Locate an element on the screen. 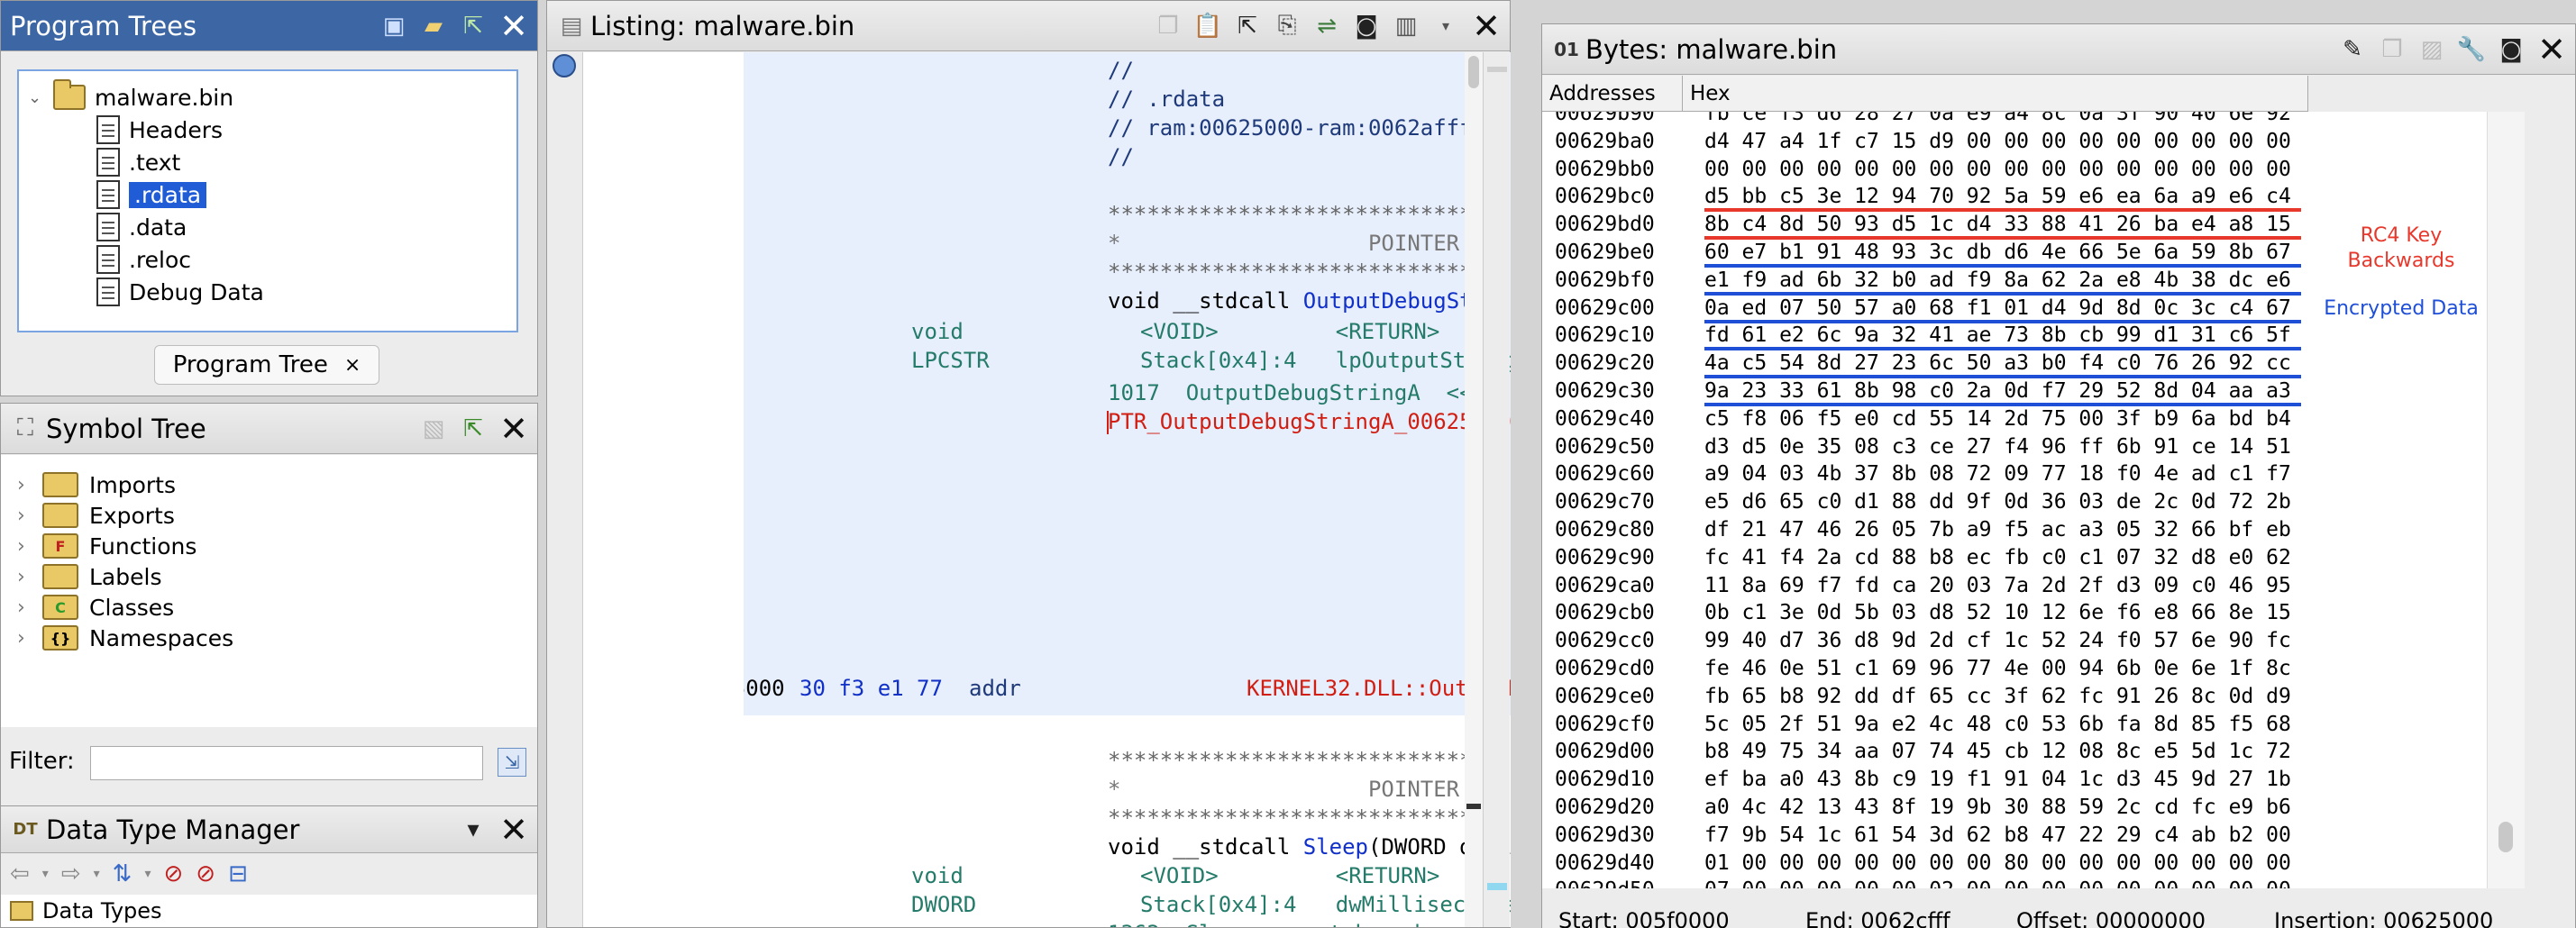 This screenshot has width=2576, height=928. filter-input is located at coordinates (286, 763).